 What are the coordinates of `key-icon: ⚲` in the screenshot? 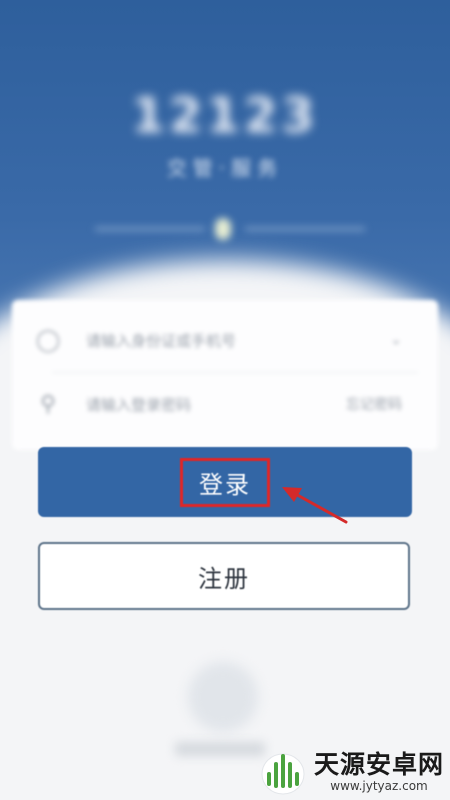 It's located at (48, 404).